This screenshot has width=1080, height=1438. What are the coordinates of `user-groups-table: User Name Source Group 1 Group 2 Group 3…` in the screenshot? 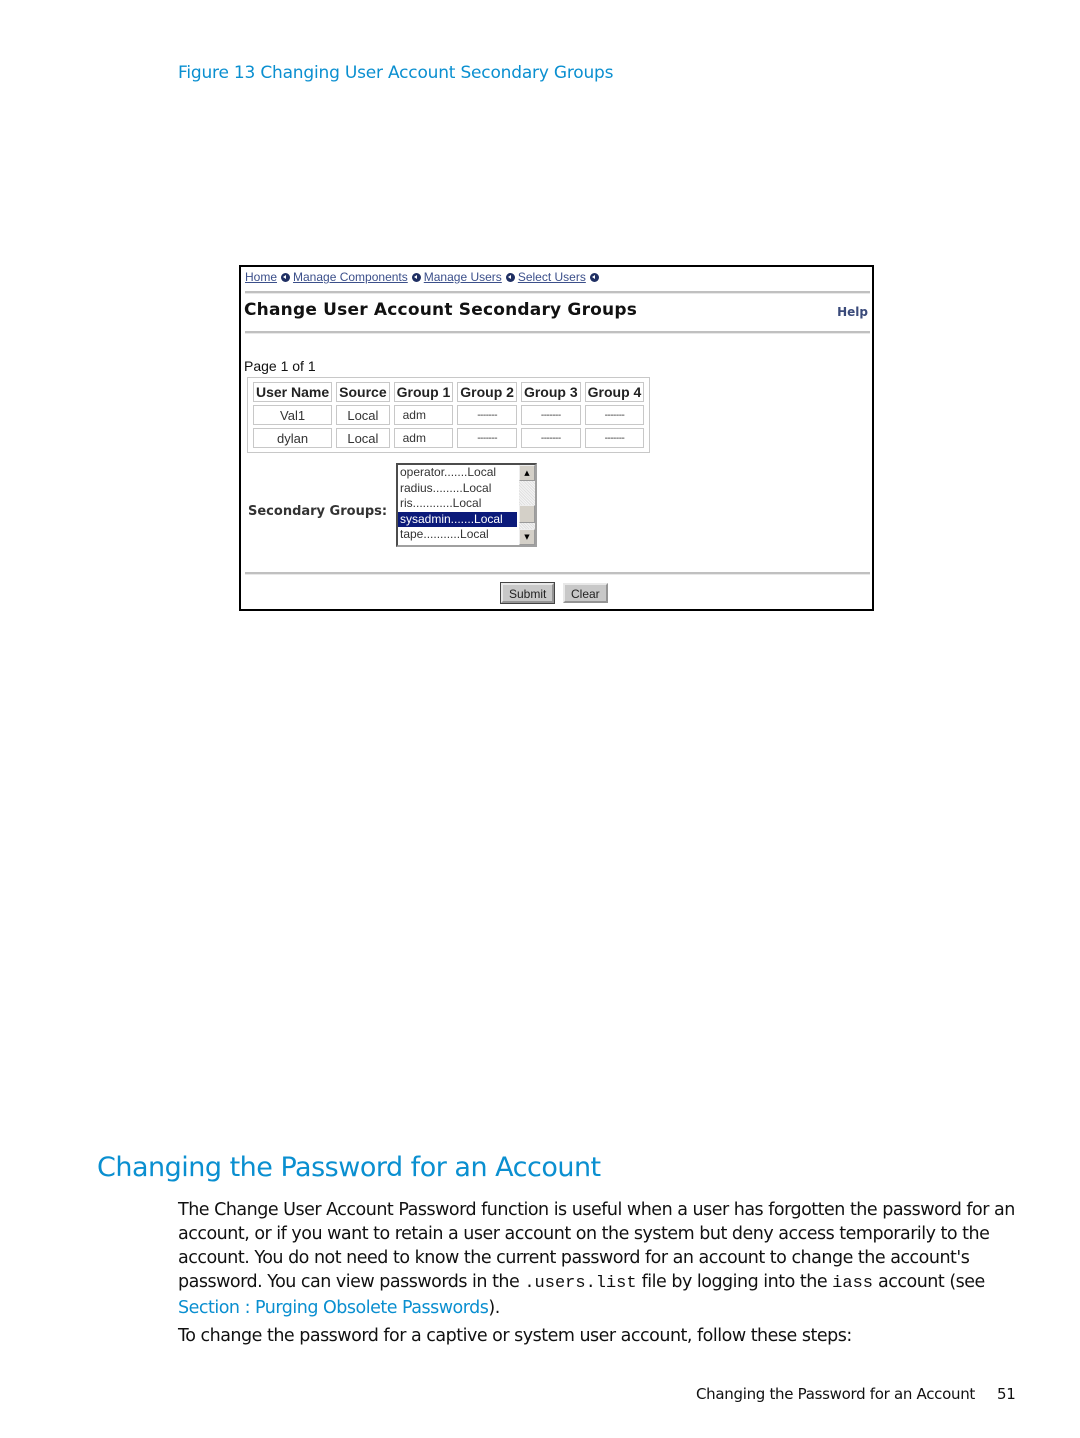 It's located at (449, 415).